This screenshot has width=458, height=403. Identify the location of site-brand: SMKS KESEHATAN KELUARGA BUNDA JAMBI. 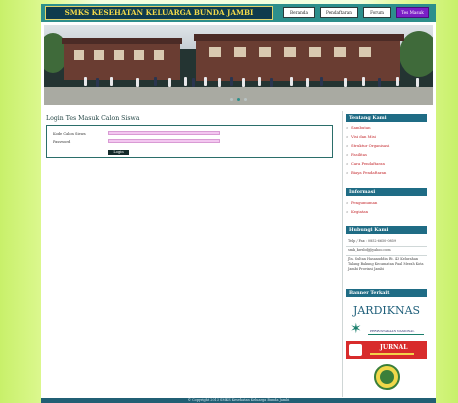
(159, 13).